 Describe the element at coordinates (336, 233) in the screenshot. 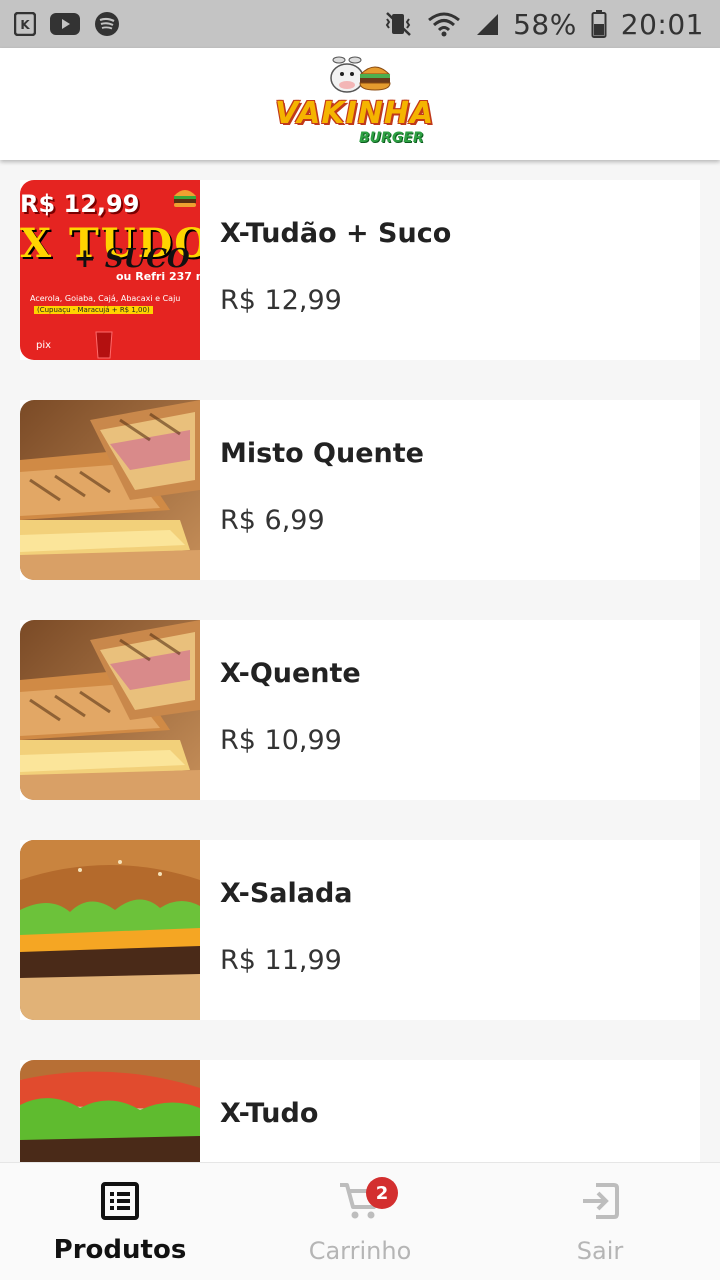

I see `product-name: X-Tudão + Suco` at that location.